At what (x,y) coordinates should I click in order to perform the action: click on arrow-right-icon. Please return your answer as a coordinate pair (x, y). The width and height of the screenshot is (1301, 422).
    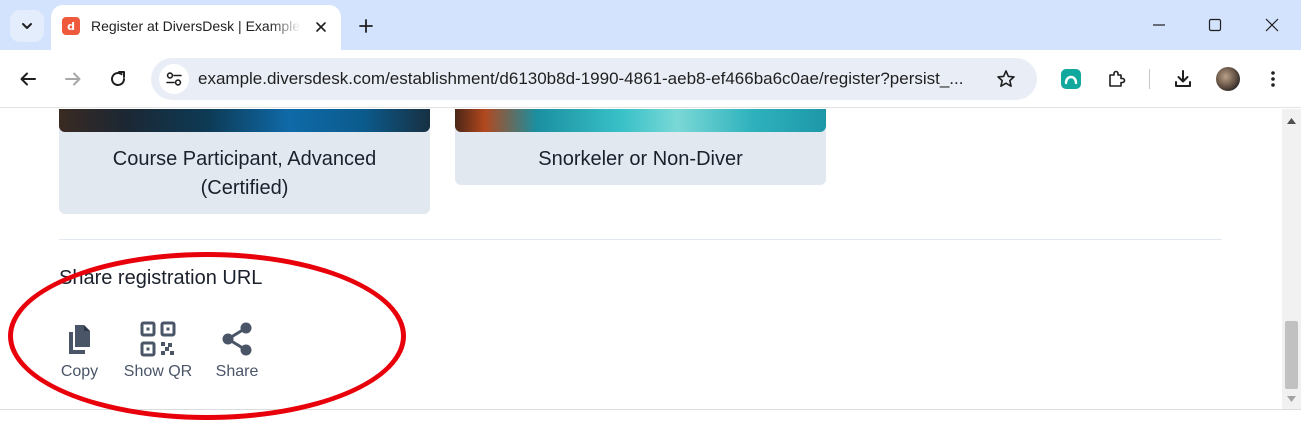
    Looking at the image, I should click on (73, 79).